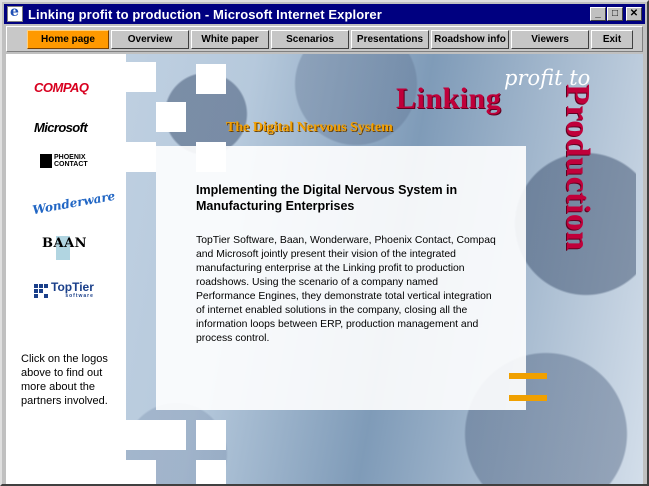 This screenshot has height=486, width=649. What do you see at coordinates (61, 87) in the screenshot?
I see `compaq-logo: COMPAQ` at bounding box center [61, 87].